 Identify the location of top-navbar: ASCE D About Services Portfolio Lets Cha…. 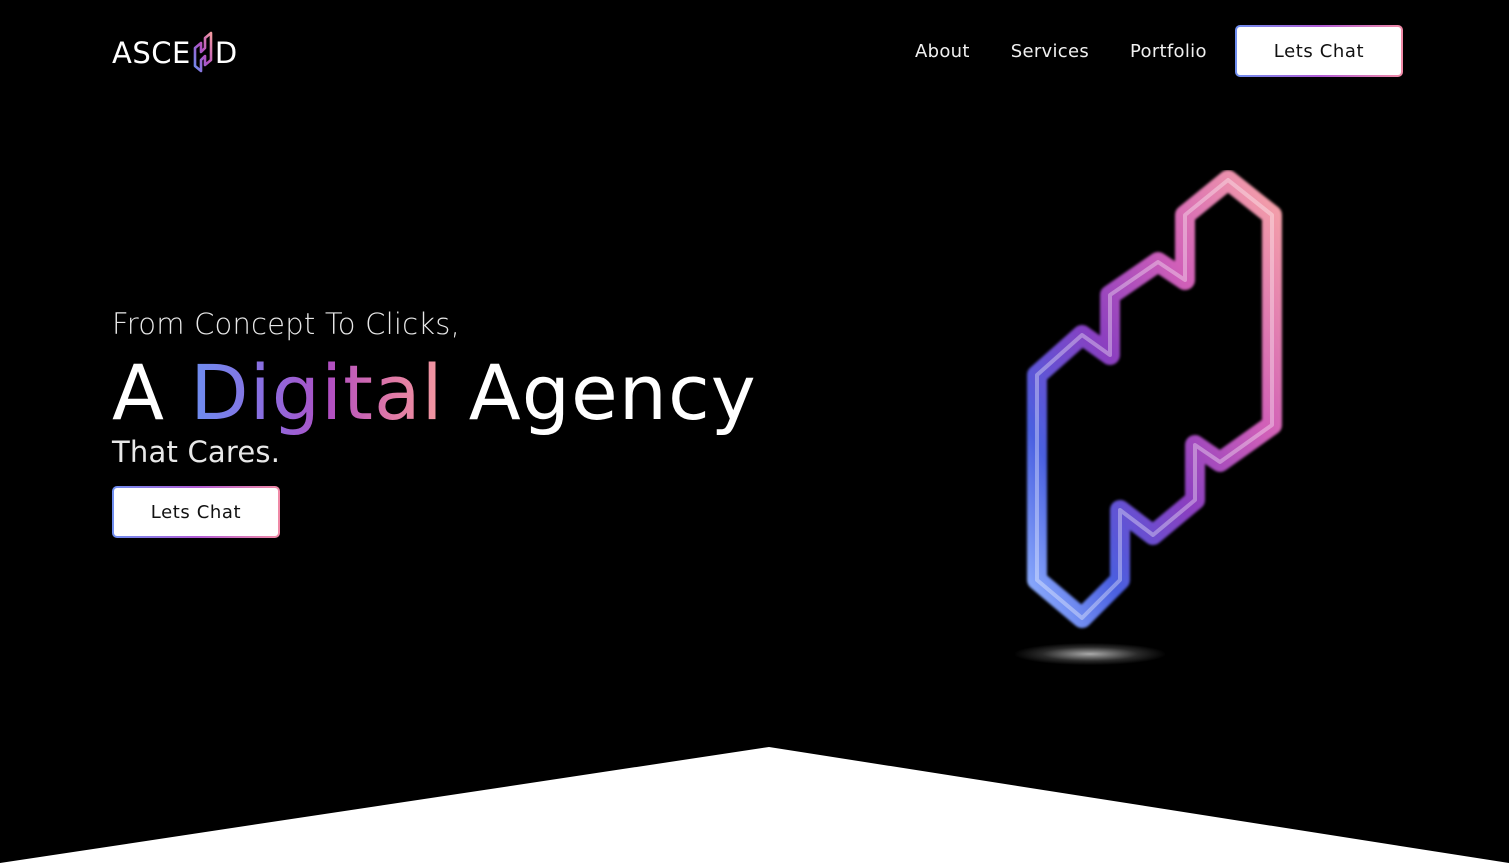
(754, 52).